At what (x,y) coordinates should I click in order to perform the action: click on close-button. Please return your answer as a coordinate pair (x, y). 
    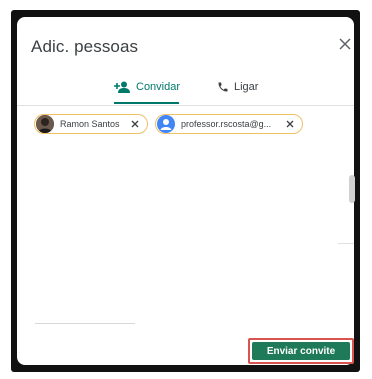
    Looking at the image, I should click on (344, 44).